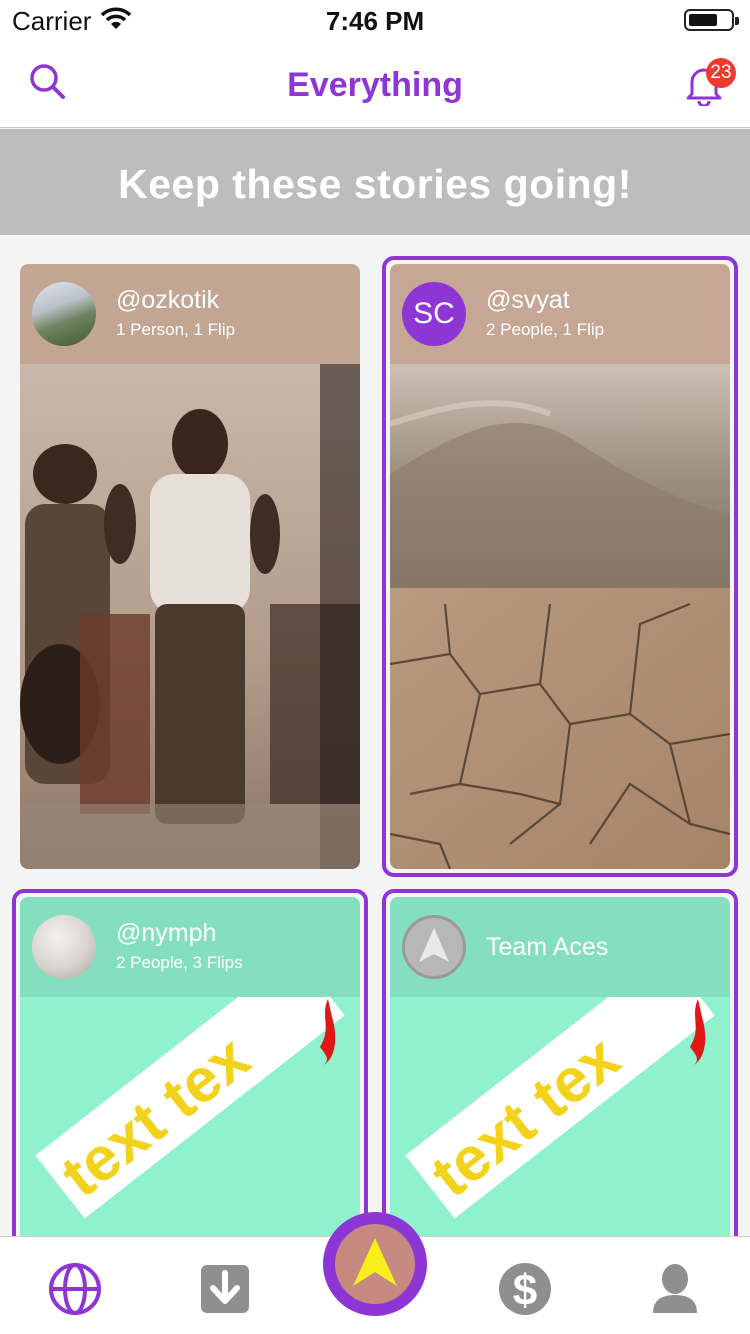 The width and height of the screenshot is (750, 1334). I want to click on avatar: SC, so click(434, 314).